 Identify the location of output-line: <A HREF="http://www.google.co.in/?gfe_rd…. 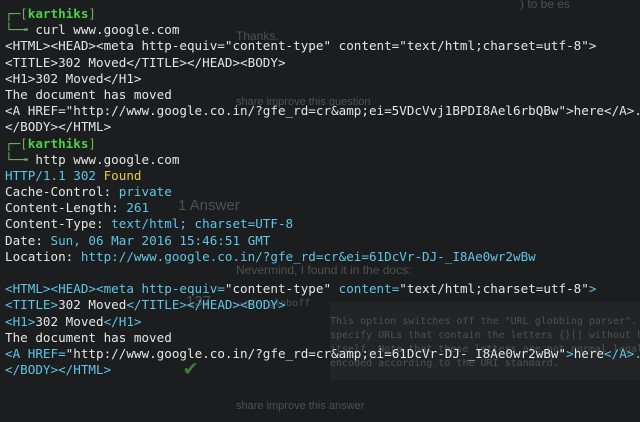
(322, 111).